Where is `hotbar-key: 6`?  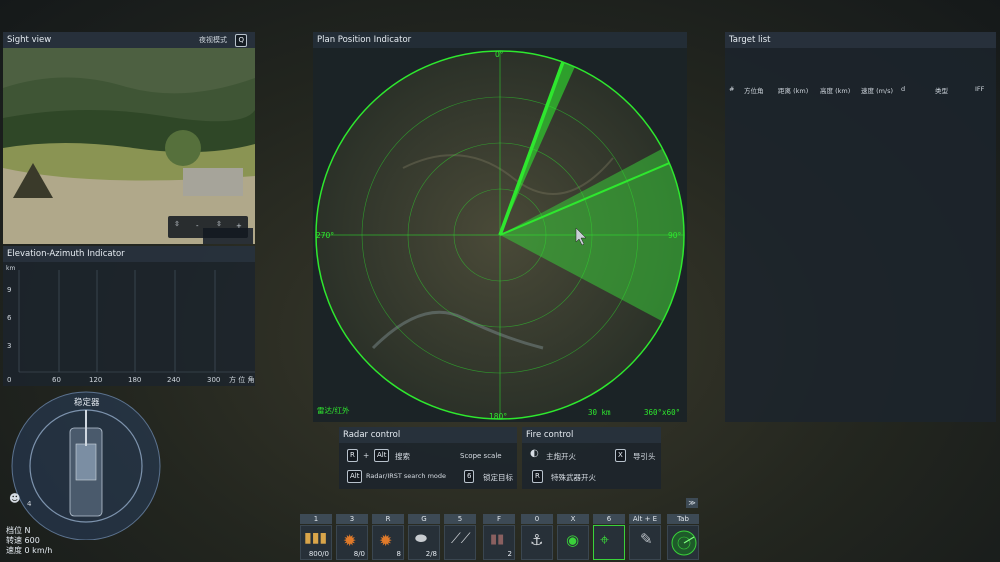
hotbar-key: 6 is located at coordinates (609, 519).